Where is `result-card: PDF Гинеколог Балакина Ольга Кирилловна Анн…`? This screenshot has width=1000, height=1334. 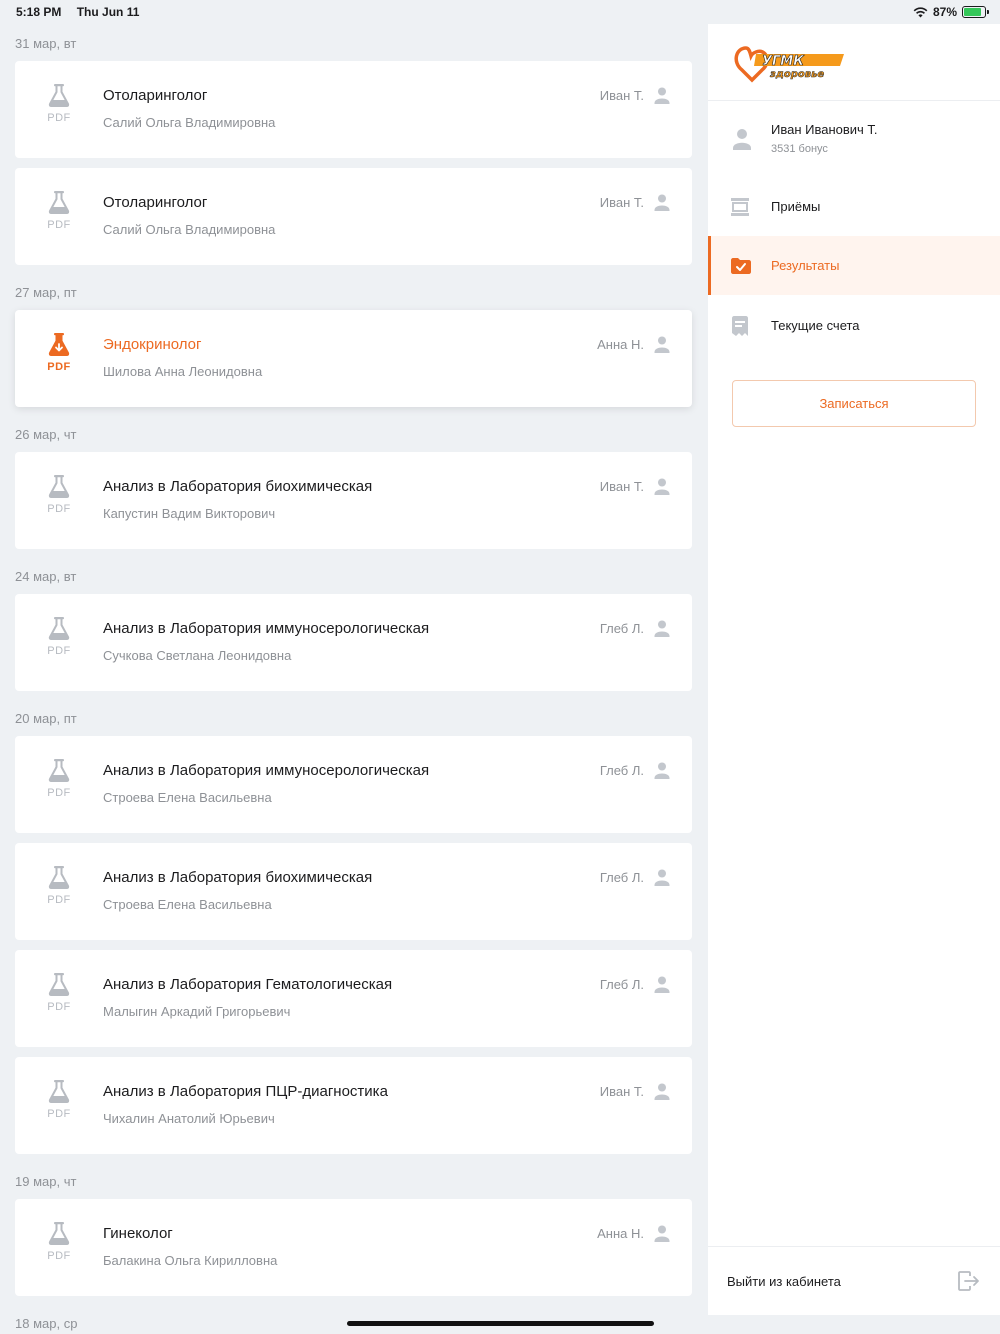
result-card: PDF Гинеколог Балакина Ольга Кирилловна Анн… is located at coordinates (353, 1247).